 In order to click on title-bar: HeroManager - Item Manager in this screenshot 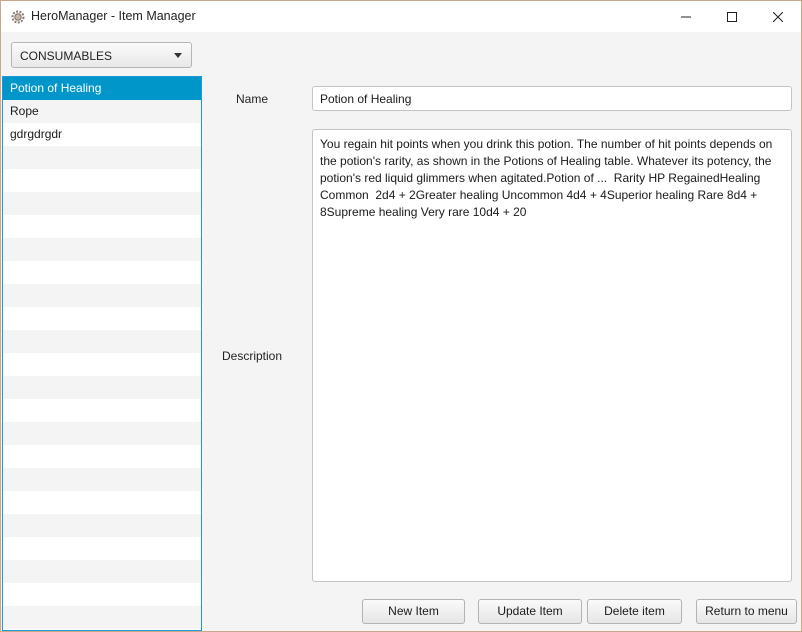, I will do `click(401, 16)`.